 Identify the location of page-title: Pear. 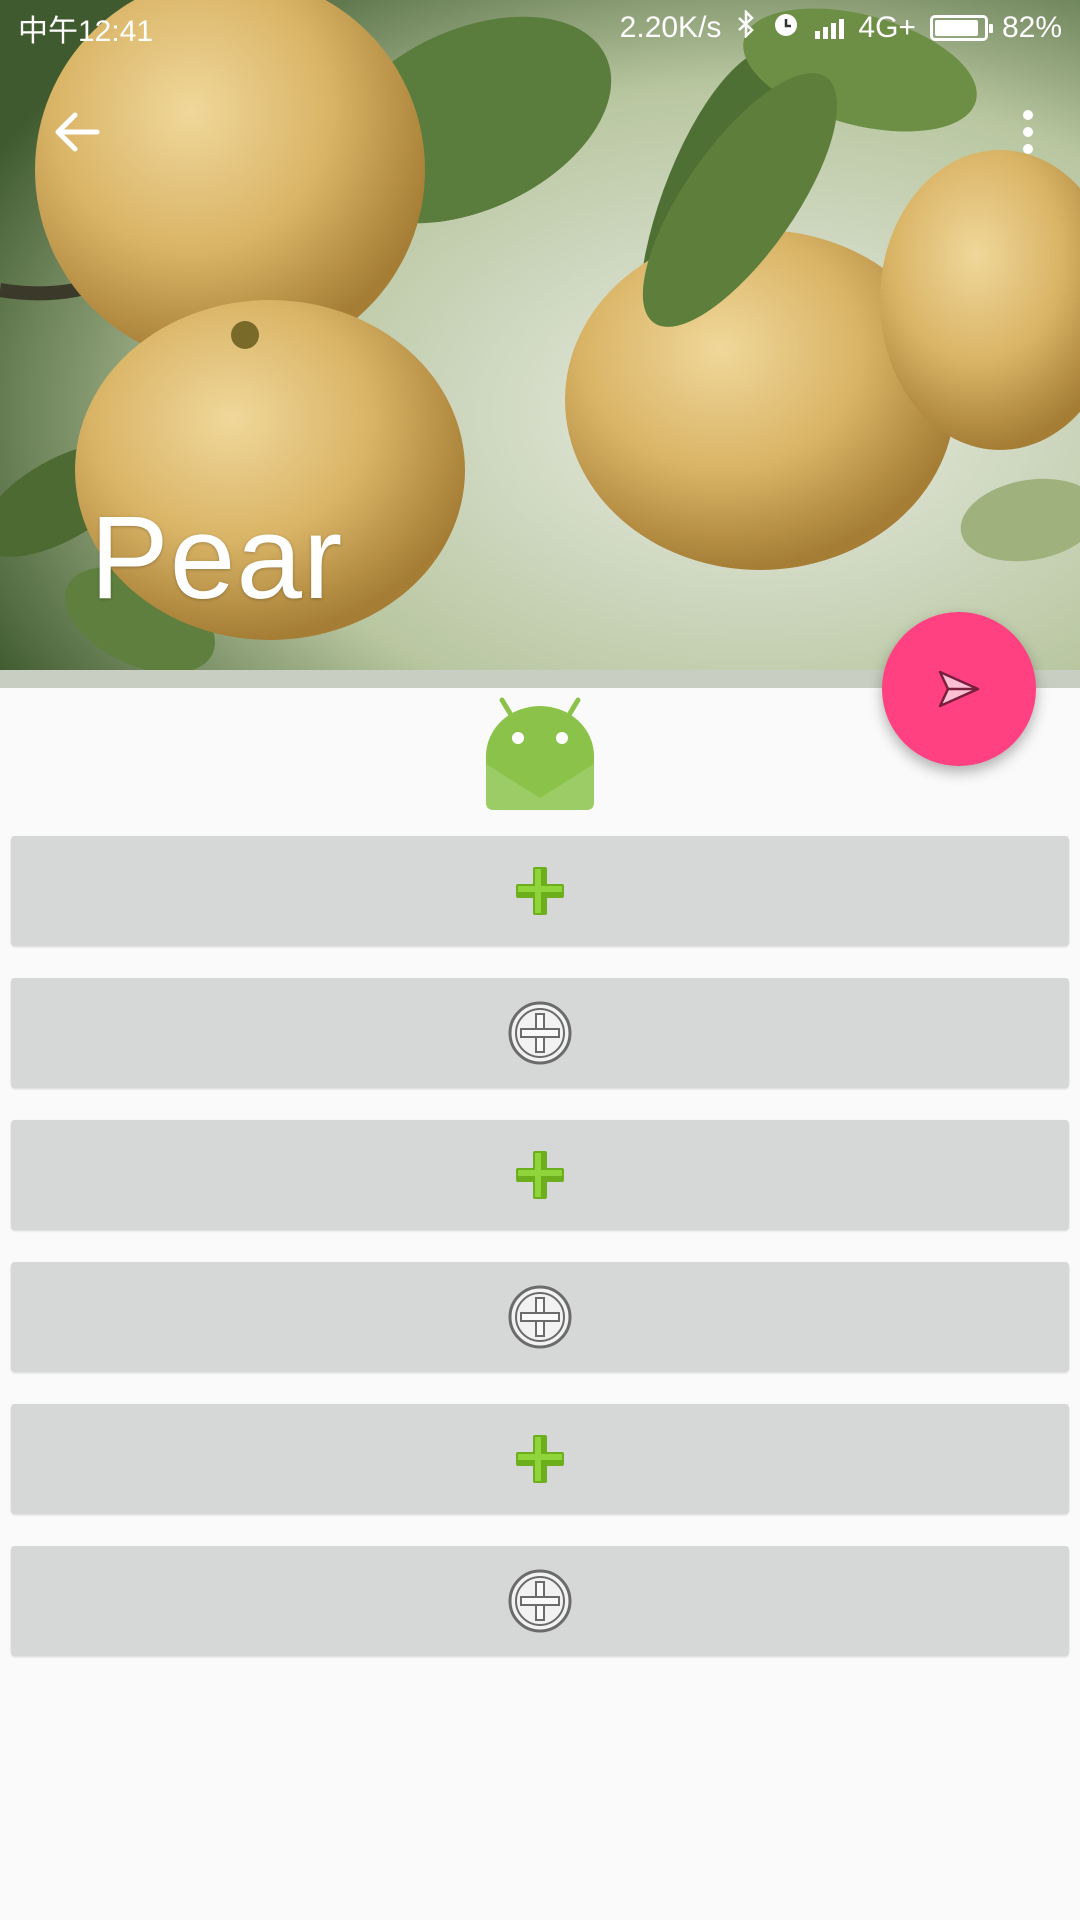
(217, 558).